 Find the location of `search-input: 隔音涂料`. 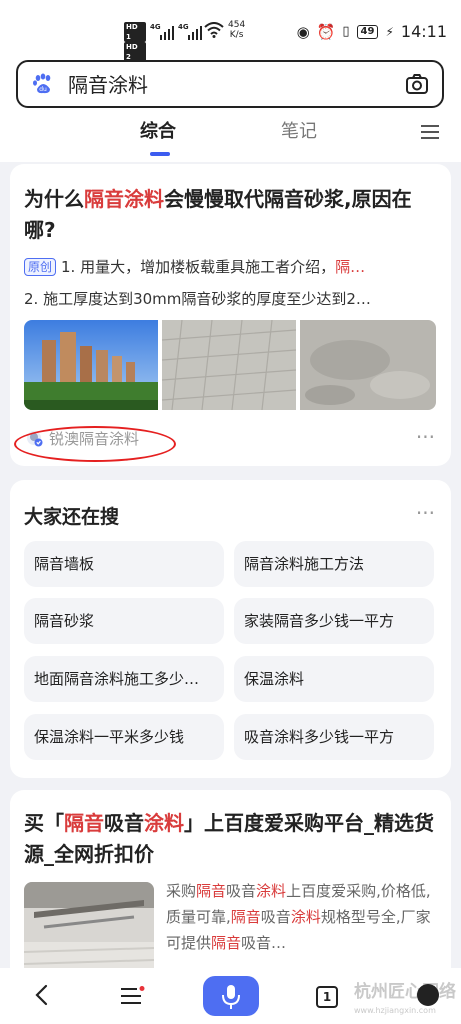

search-input: 隔音涂料 is located at coordinates (108, 85).